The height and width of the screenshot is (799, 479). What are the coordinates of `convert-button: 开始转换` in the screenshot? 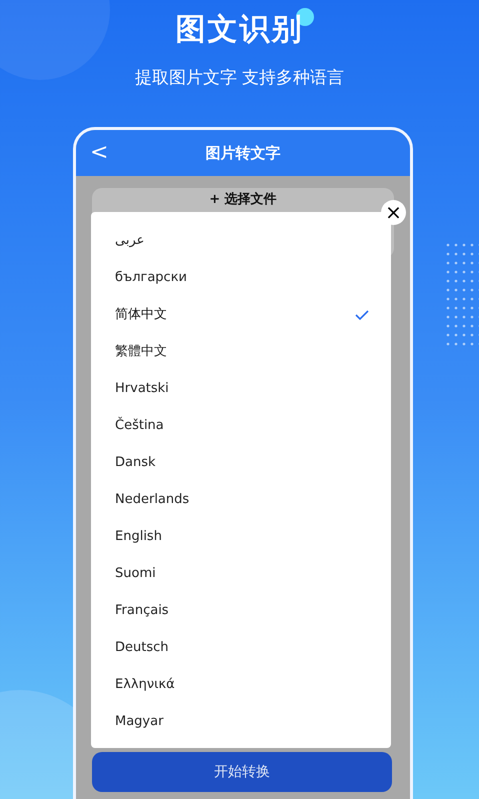 It's located at (242, 772).